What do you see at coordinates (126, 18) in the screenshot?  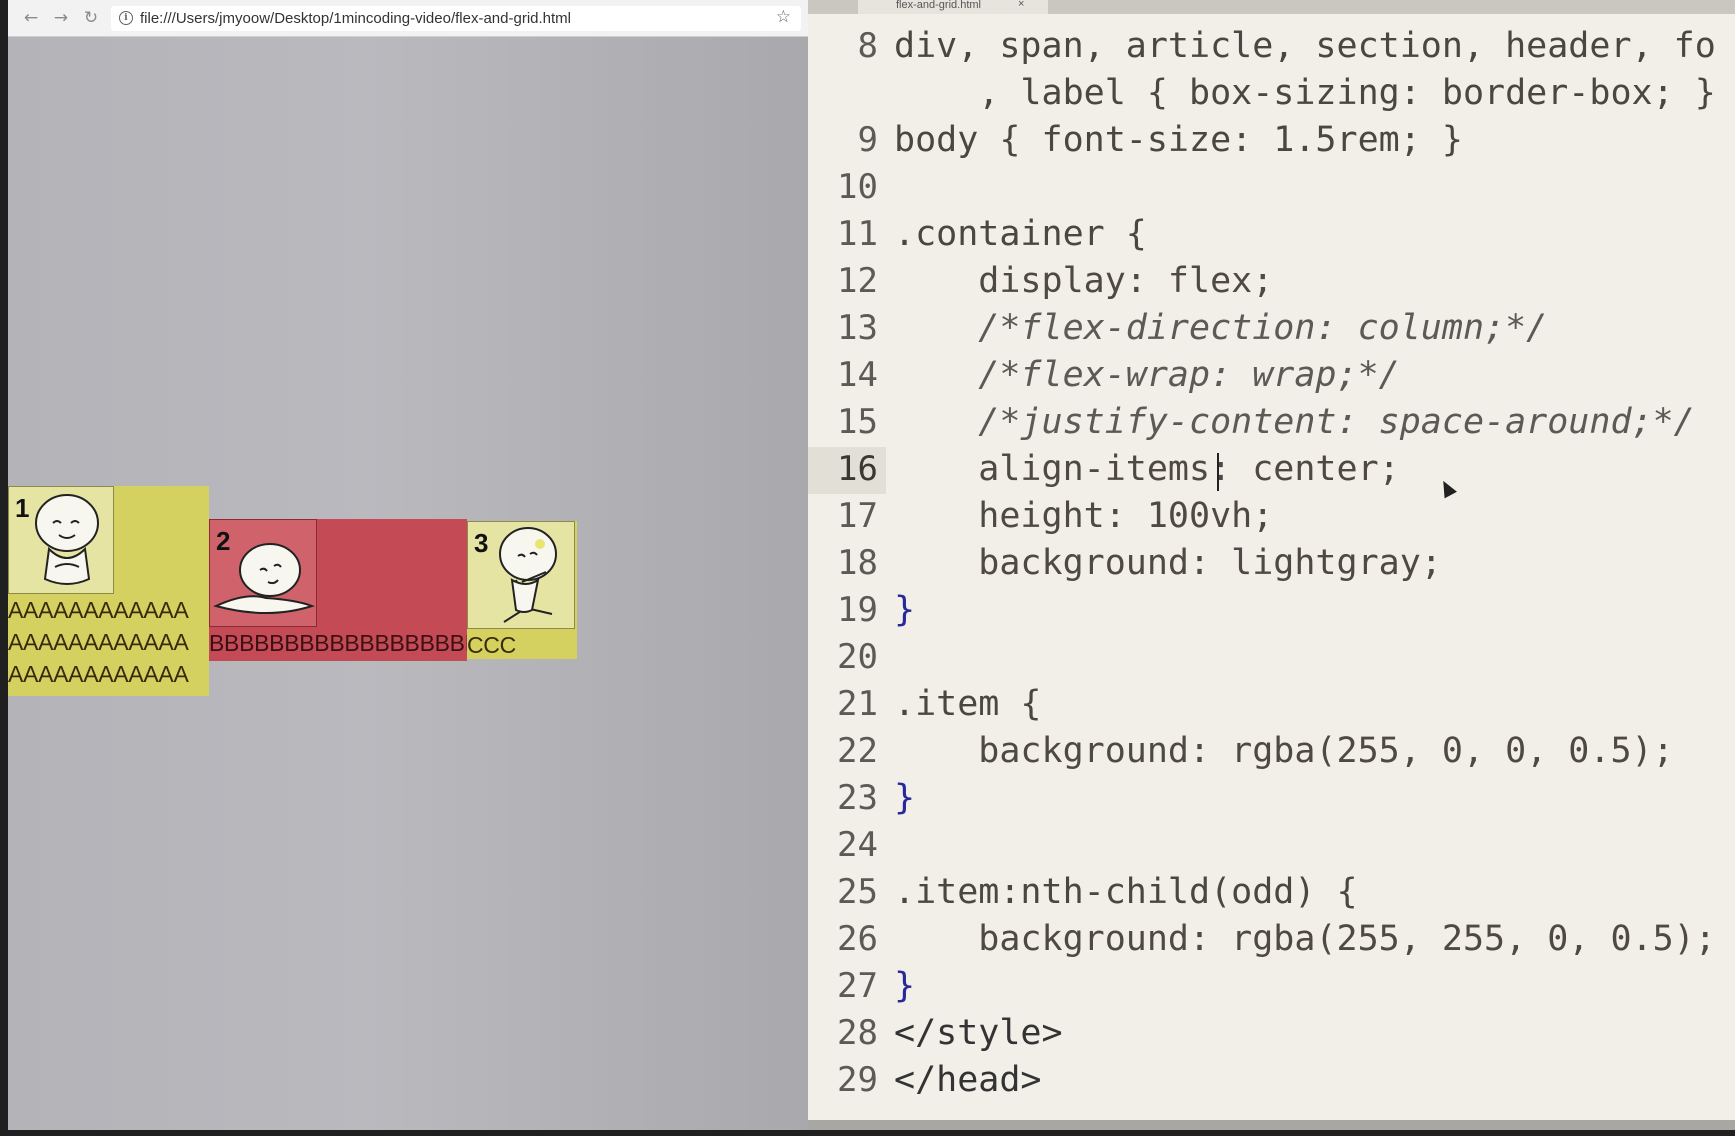 I see `info-icon: i` at bounding box center [126, 18].